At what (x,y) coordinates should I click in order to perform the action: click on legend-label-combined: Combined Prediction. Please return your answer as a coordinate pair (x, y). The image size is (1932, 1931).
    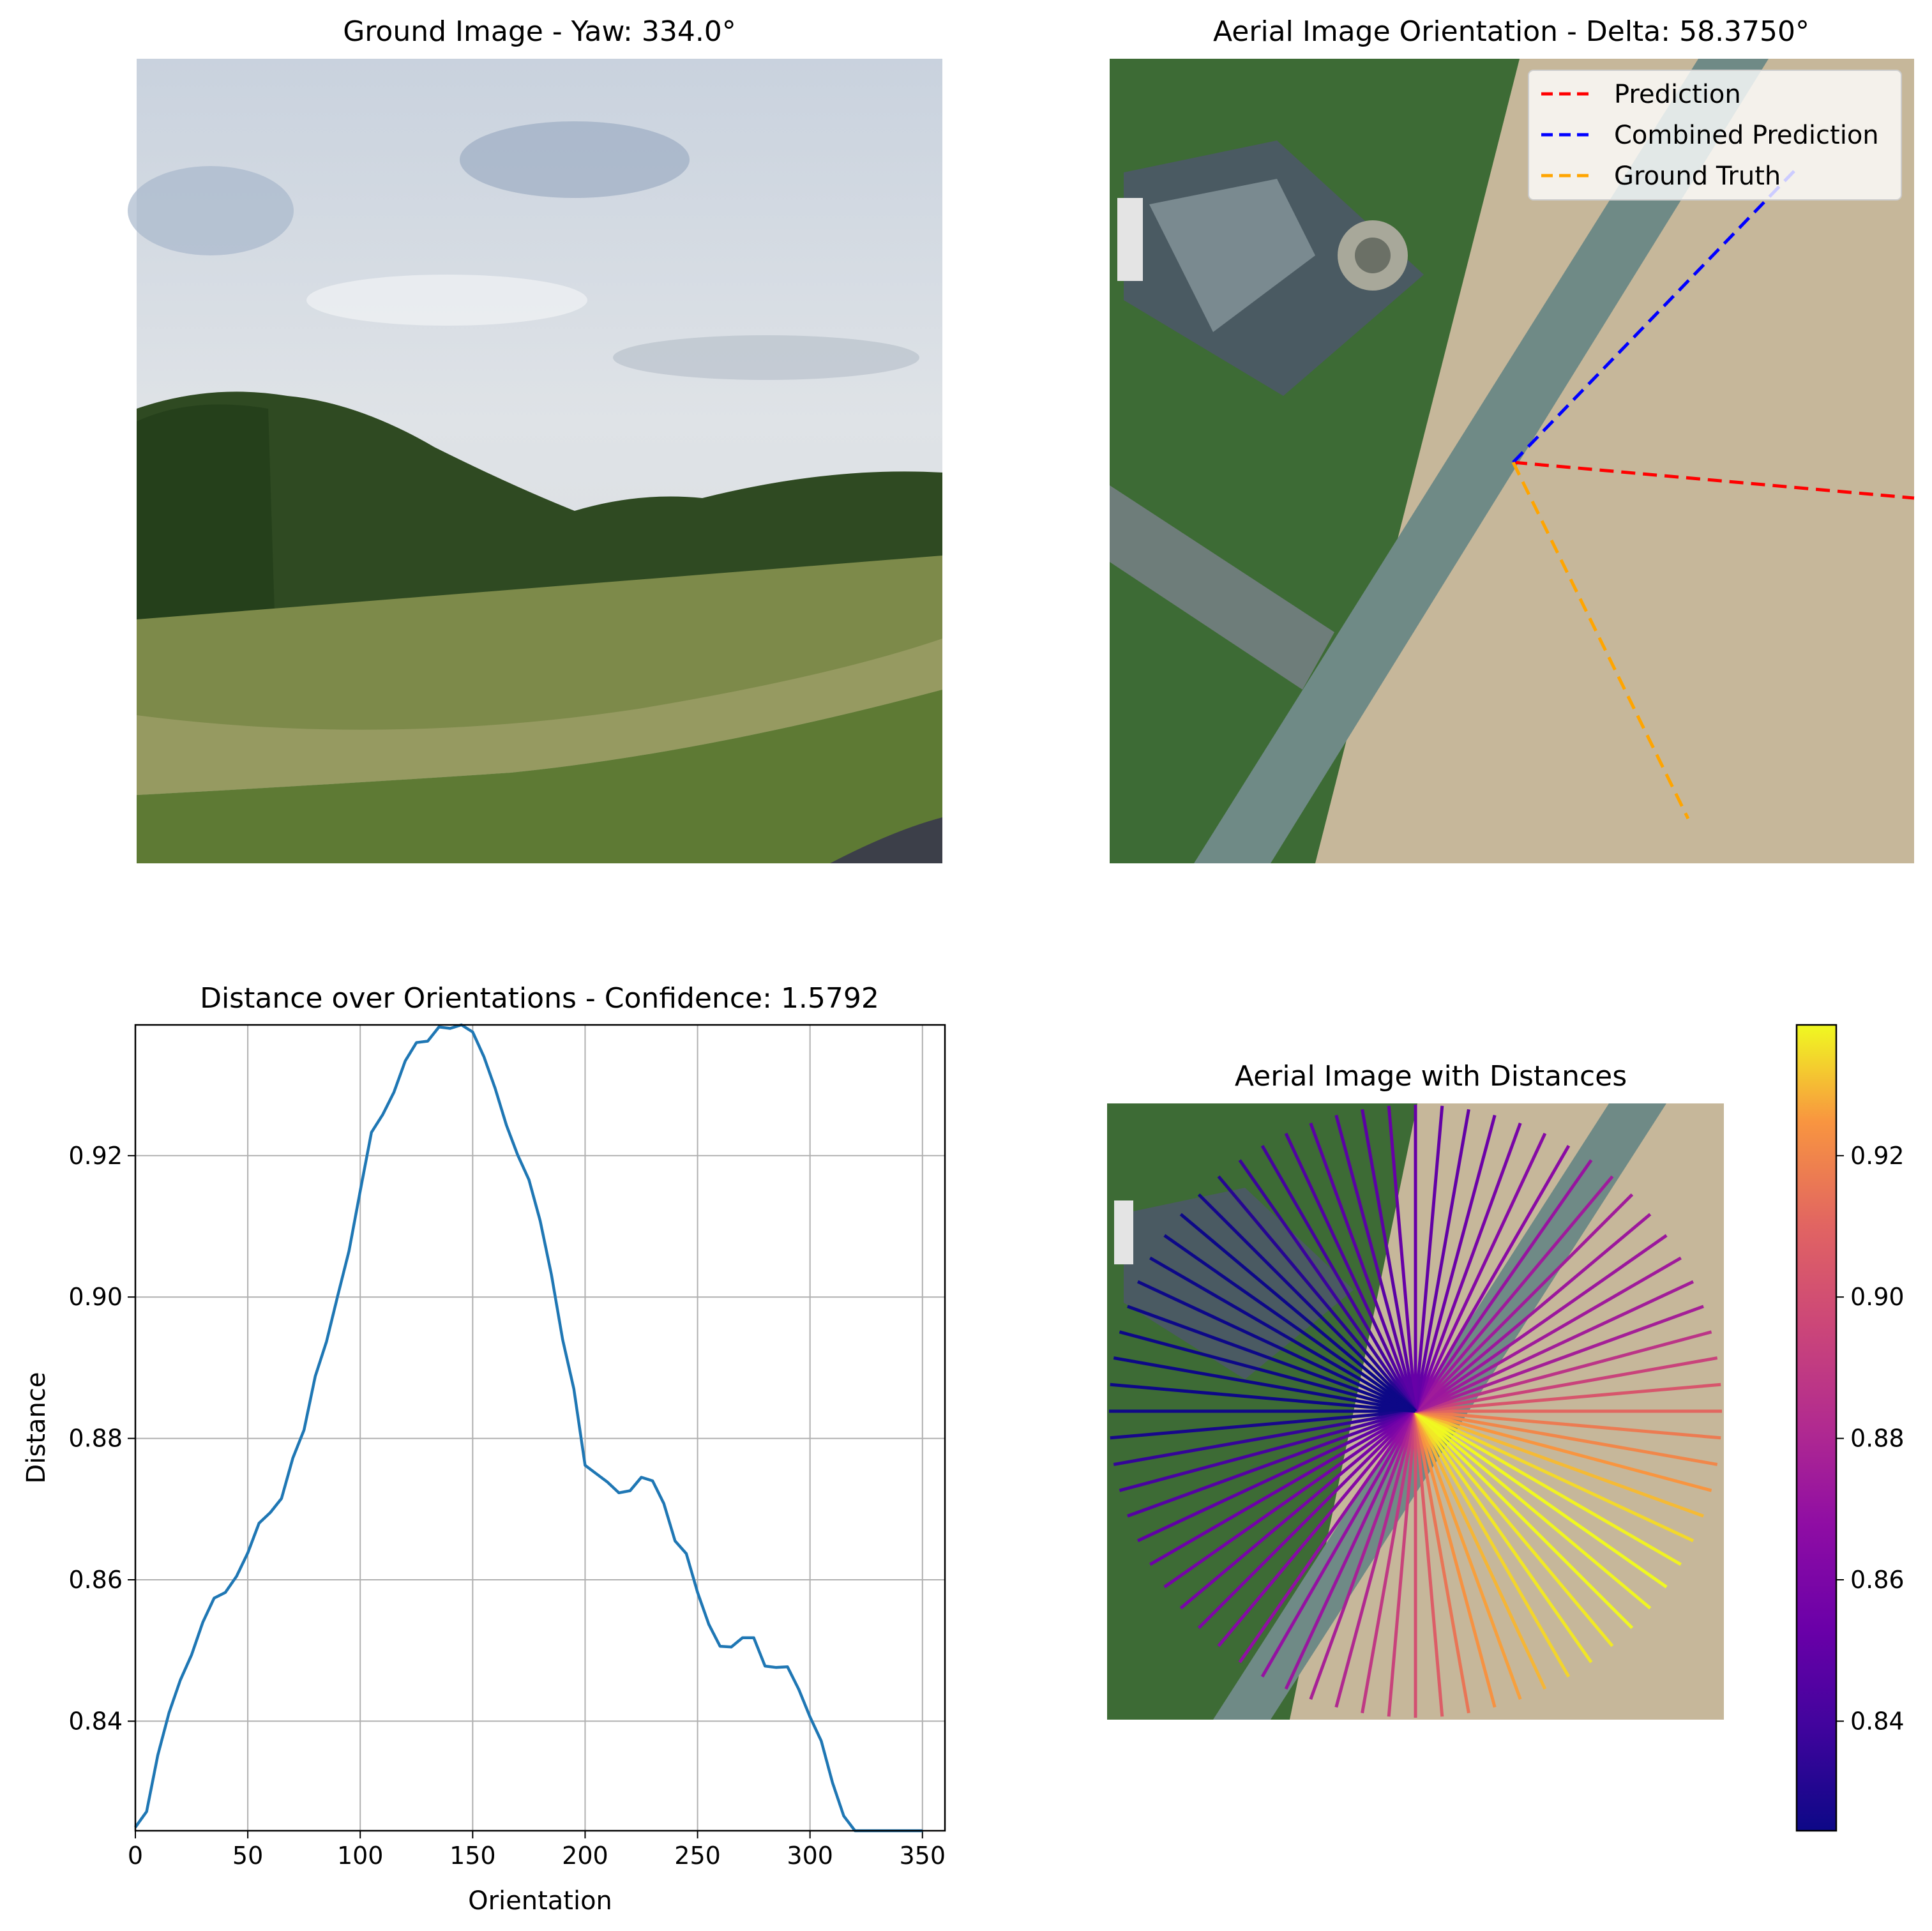
    Looking at the image, I should click on (1746, 135).